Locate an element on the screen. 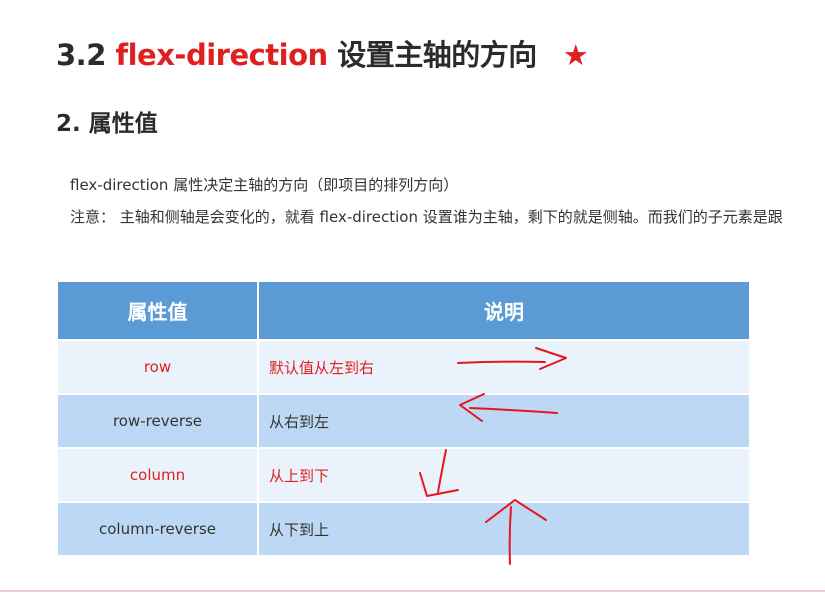  bottom-divider is located at coordinates (412, 591).